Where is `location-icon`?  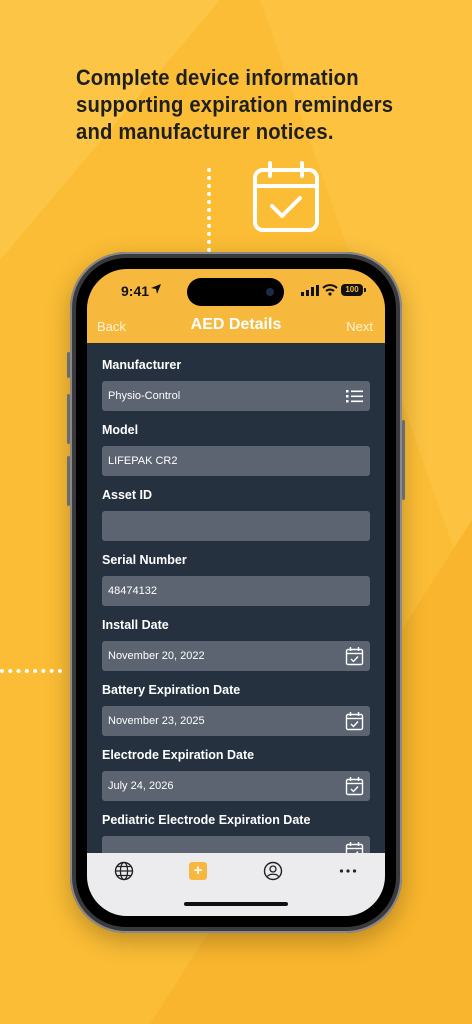
location-icon is located at coordinates (156, 289).